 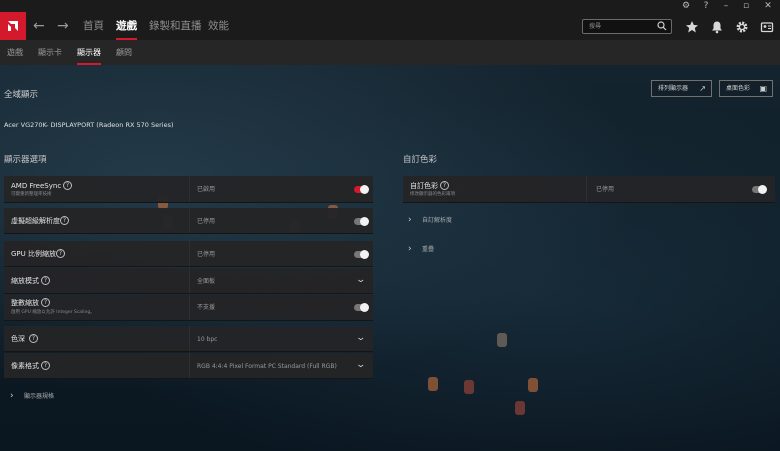 I want to click on forward-arrow-icon: →, so click(x=63, y=26).